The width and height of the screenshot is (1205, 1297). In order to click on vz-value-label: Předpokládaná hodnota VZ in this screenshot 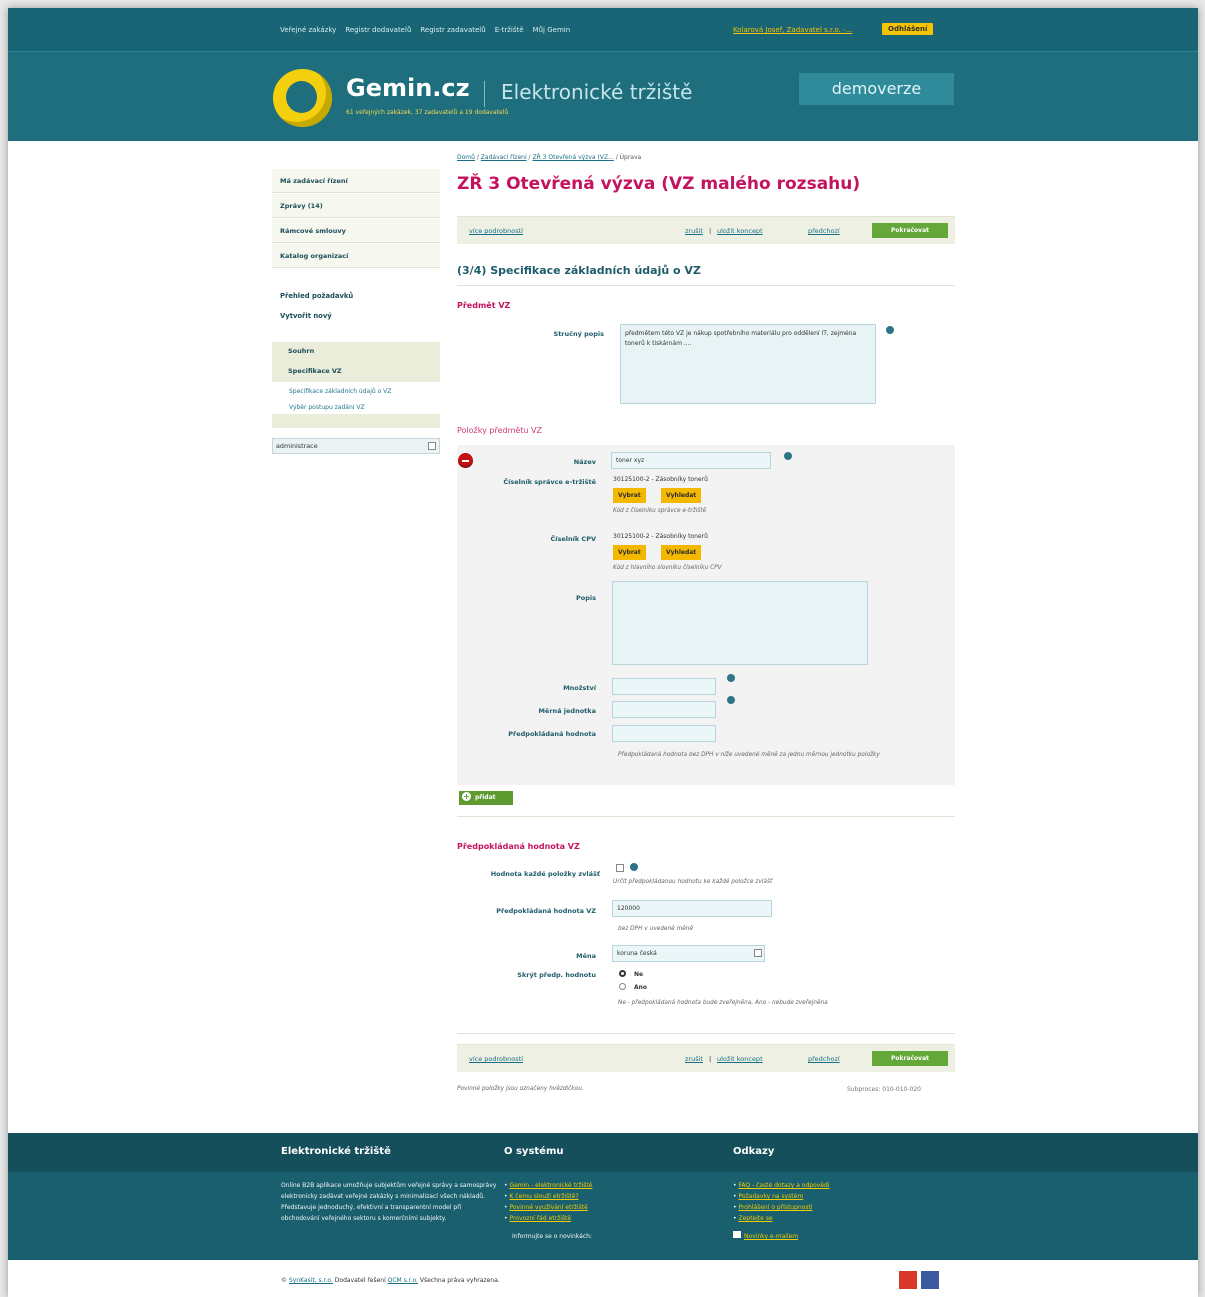, I will do `click(546, 911)`.